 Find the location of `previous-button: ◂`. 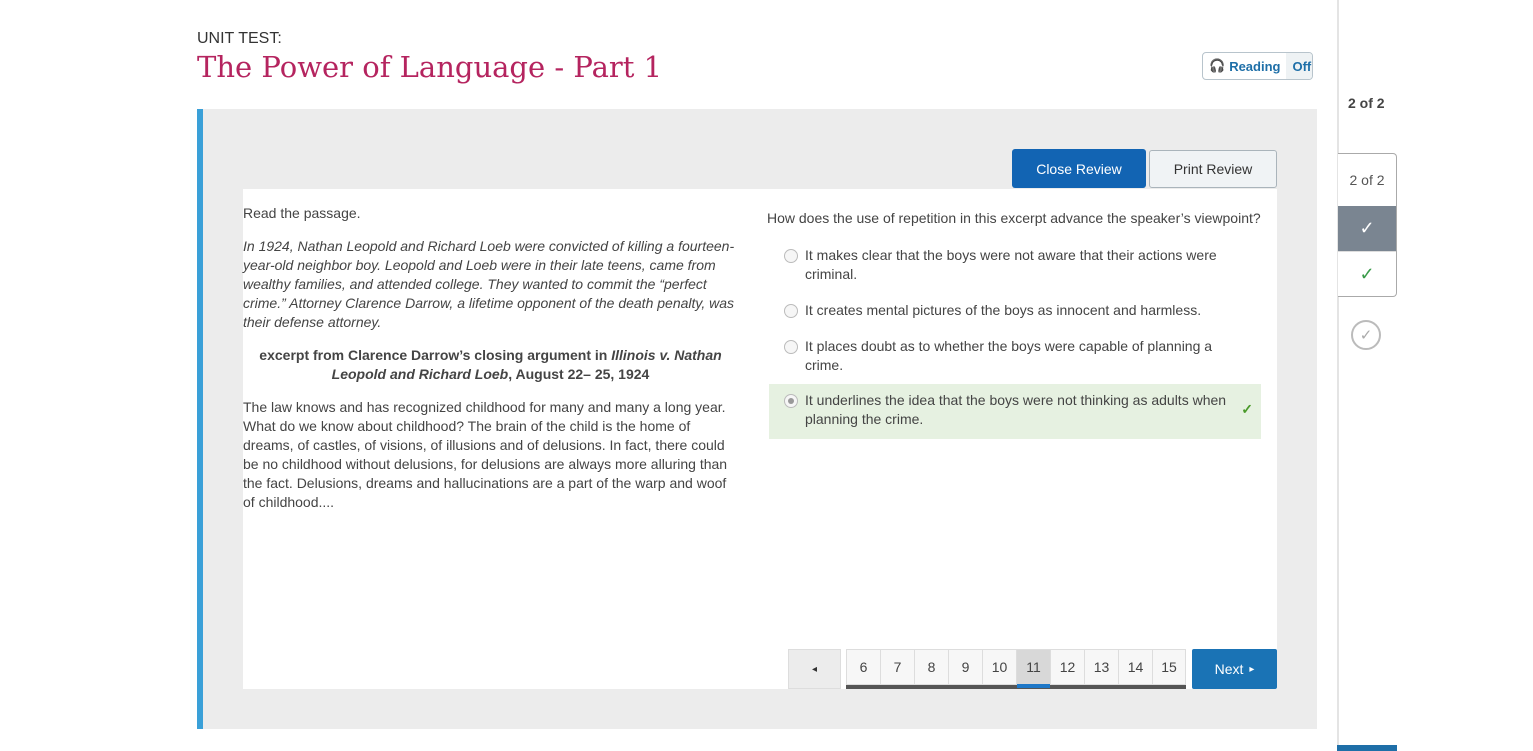

previous-button: ◂ is located at coordinates (814, 669).